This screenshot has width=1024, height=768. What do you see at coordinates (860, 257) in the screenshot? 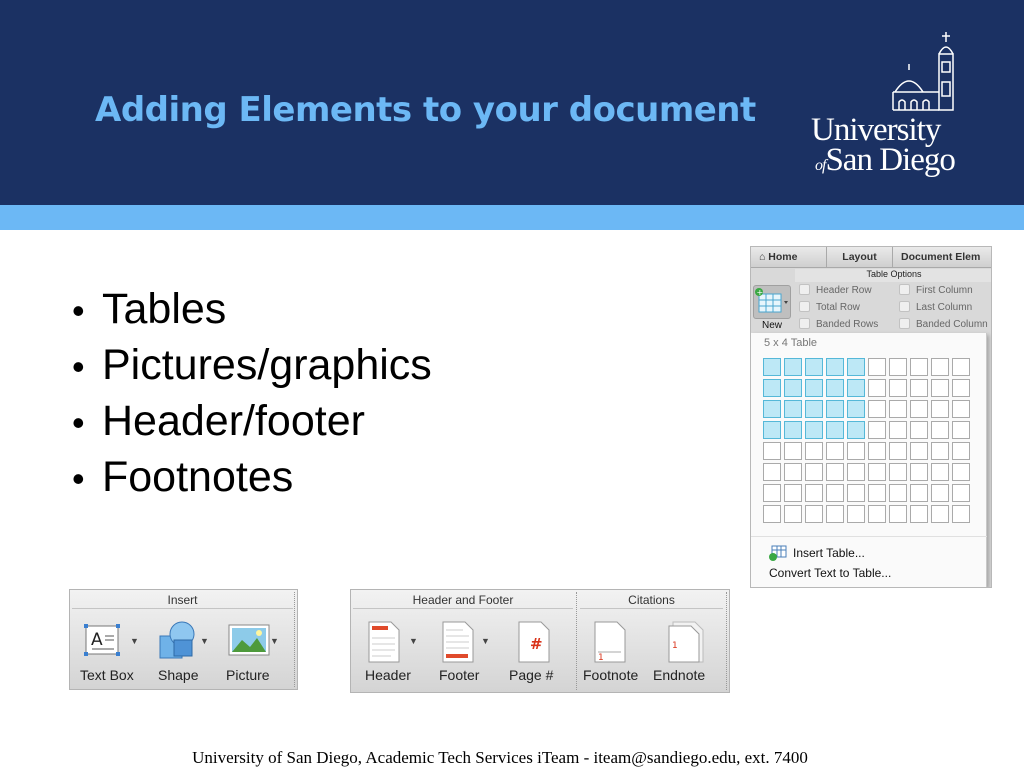
I see `tab-layout: Layout` at bounding box center [860, 257].